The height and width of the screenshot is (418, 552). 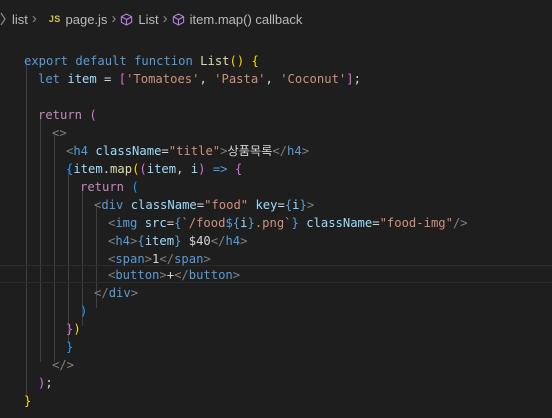 I want to click on breadcrumb-symbol-list: List, so click(x=139, y=19).